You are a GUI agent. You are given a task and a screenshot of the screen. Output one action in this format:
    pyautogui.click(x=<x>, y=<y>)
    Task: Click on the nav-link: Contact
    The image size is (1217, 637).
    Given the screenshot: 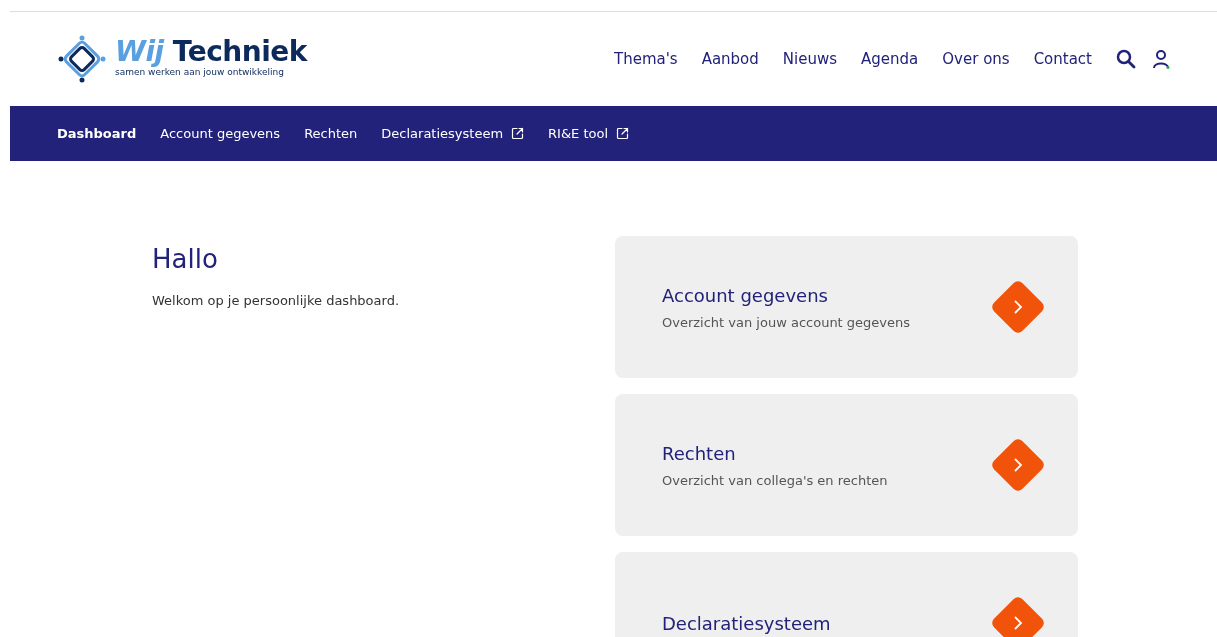 What is the action you would take?
    pyautogui.click(x=1062, y=59)
    